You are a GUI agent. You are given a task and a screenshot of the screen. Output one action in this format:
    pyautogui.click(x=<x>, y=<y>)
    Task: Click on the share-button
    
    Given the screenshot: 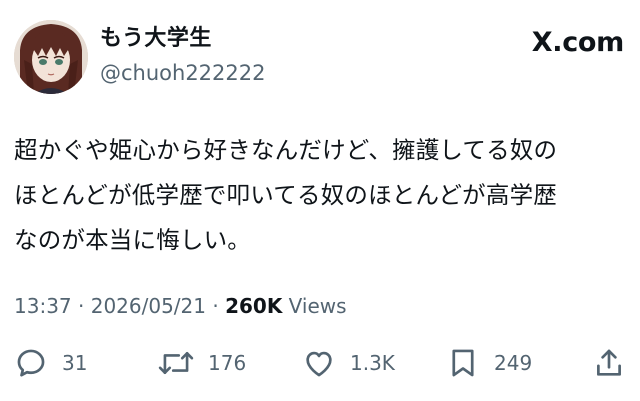 What is the action you would take?
    pyautogui.click(x=609, y=363)
    